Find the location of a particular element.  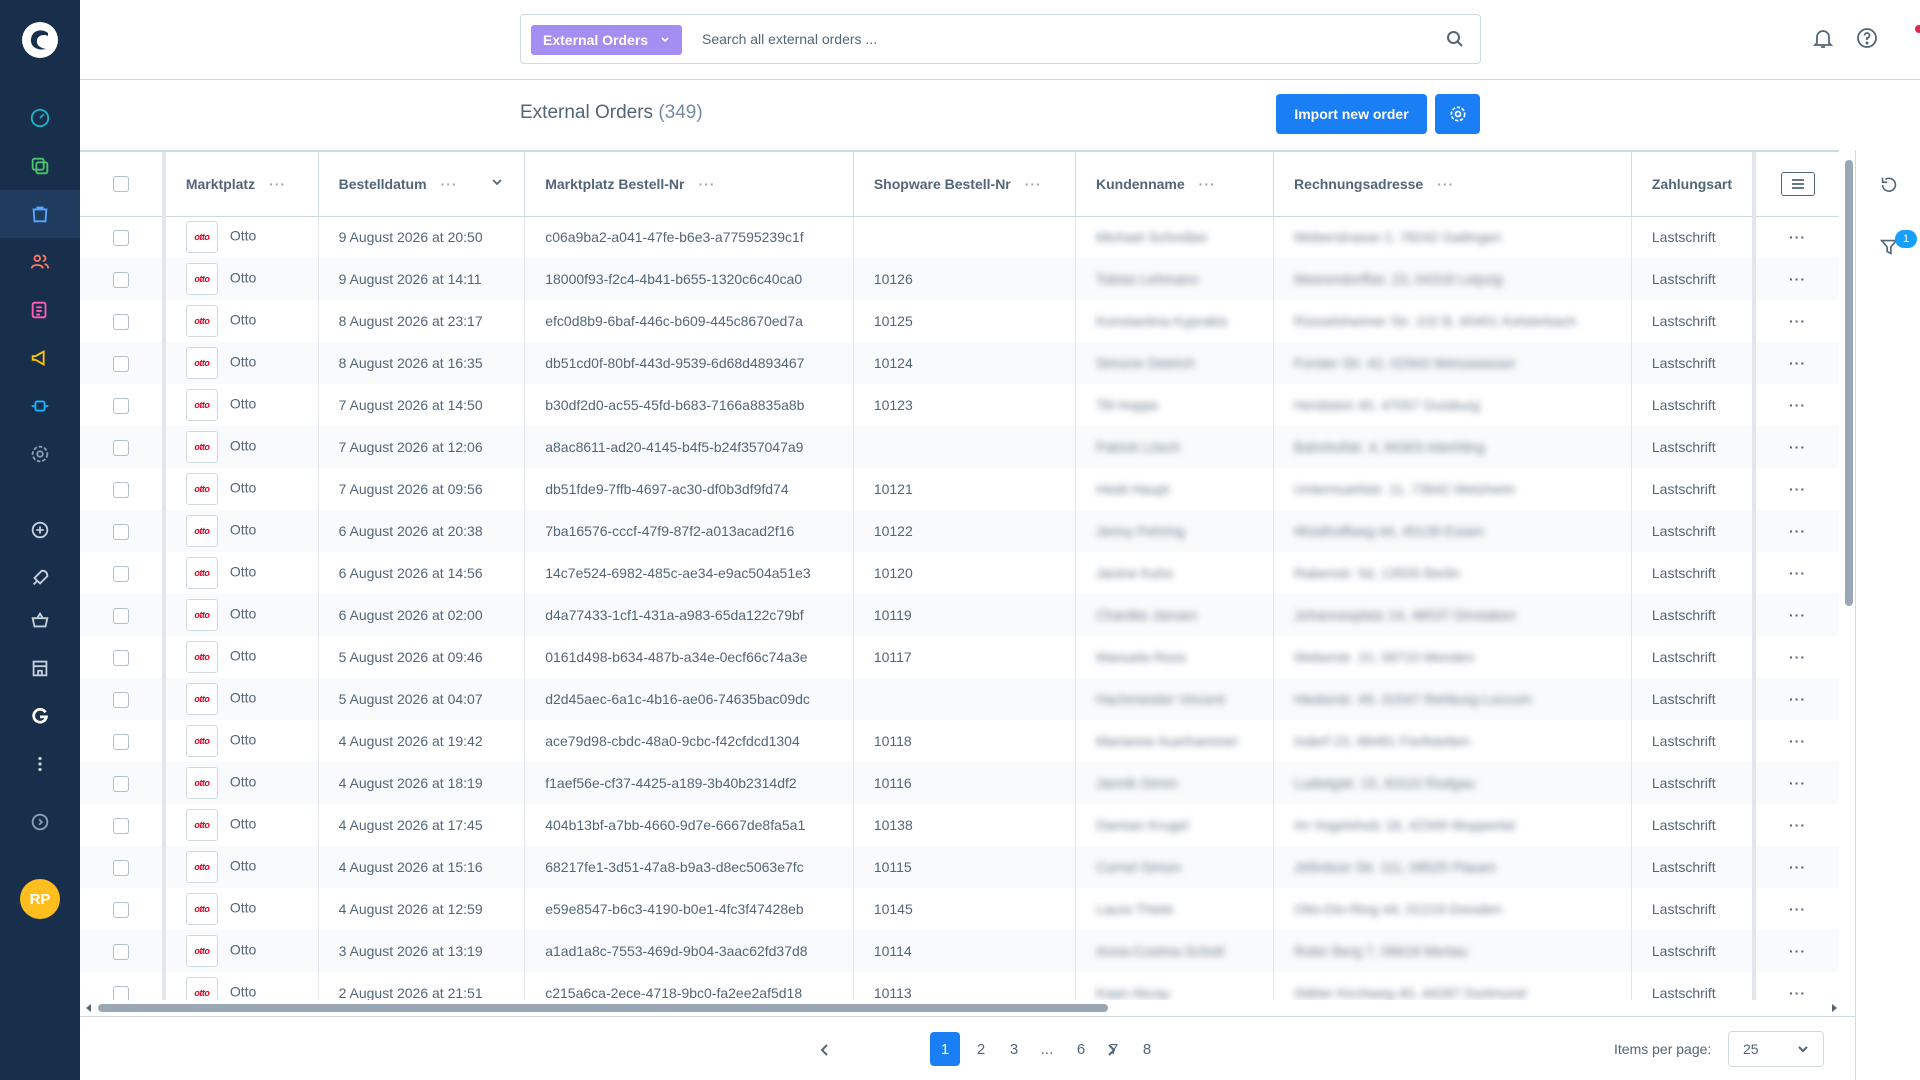

marketplace-order-number: e59e8547-b6c3-4190-b0e1-4fc3f47428eb is located at coordinates (689, 909).